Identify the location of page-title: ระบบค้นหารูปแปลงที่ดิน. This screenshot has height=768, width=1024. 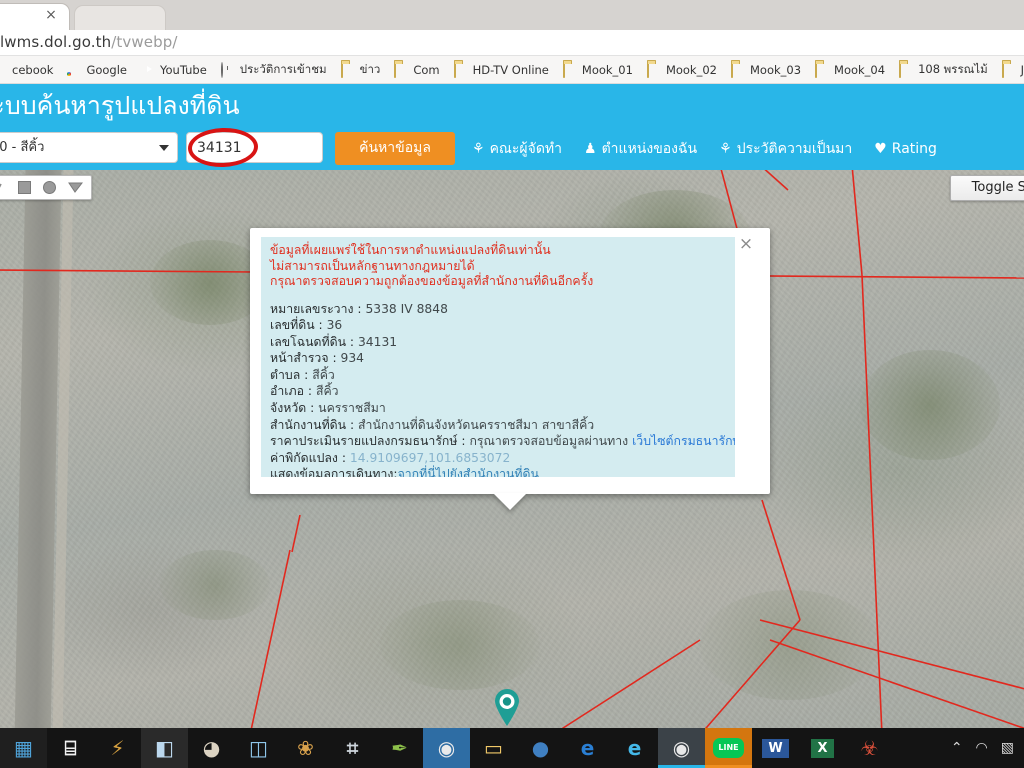
(120, 105).